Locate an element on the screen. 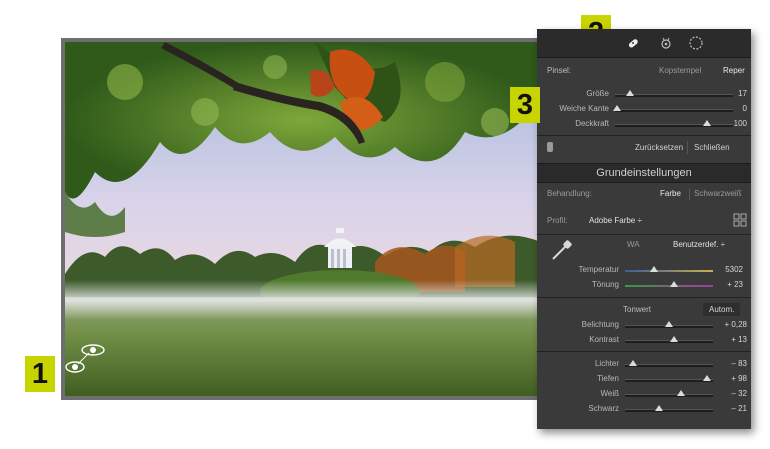 The image size is (770, 449). red-eye-icon is located at coordinates (666, 43).